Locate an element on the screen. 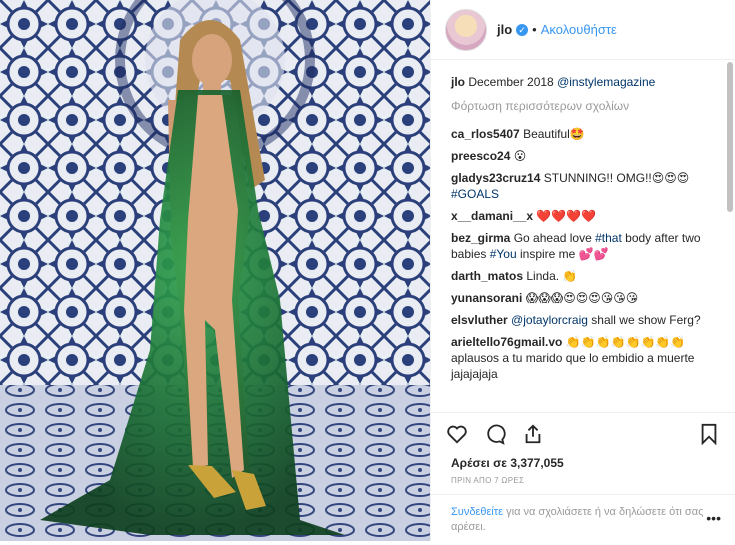 Image resolution: width=735 pixels, height=545 pixels. more-icon: ••• is located at coordinates (713, 518).